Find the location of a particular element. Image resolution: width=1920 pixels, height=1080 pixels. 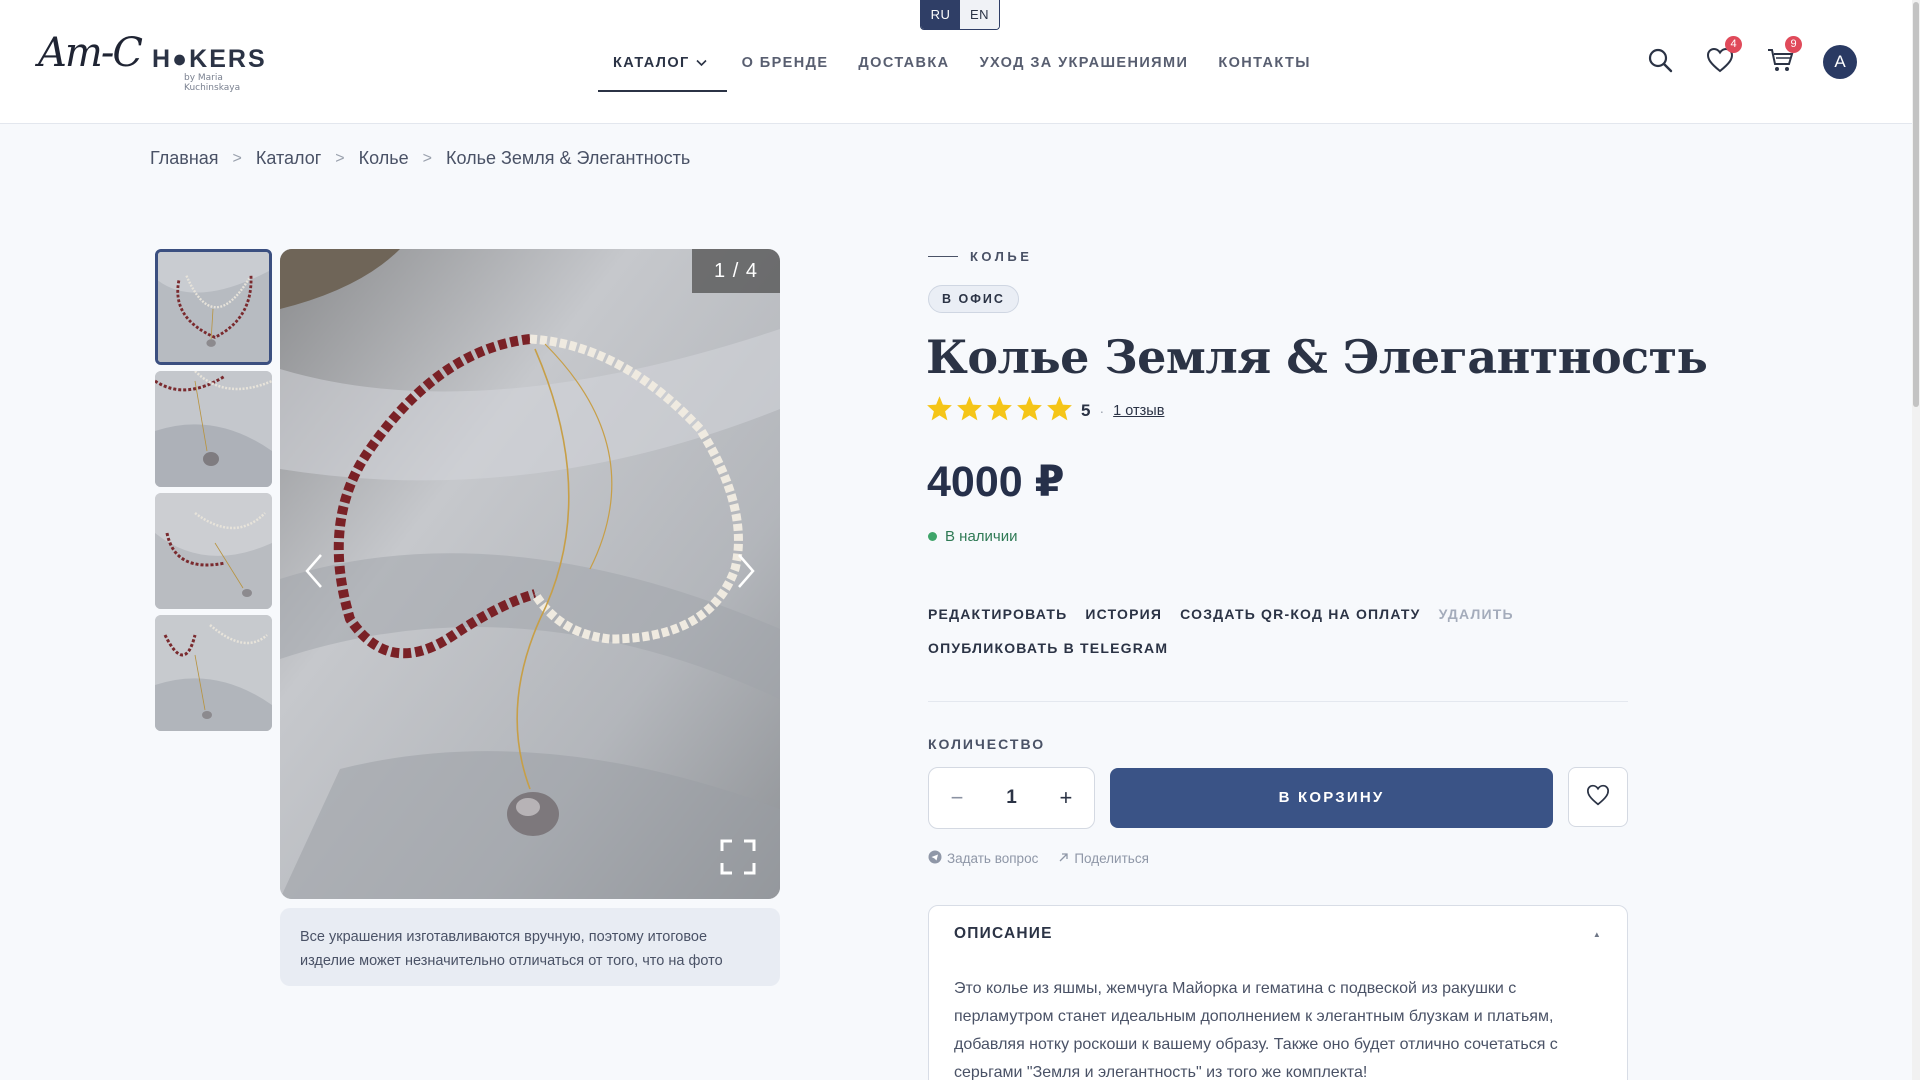

history-button: ИСТОРИЯ is located at coordinates (1123, 614).